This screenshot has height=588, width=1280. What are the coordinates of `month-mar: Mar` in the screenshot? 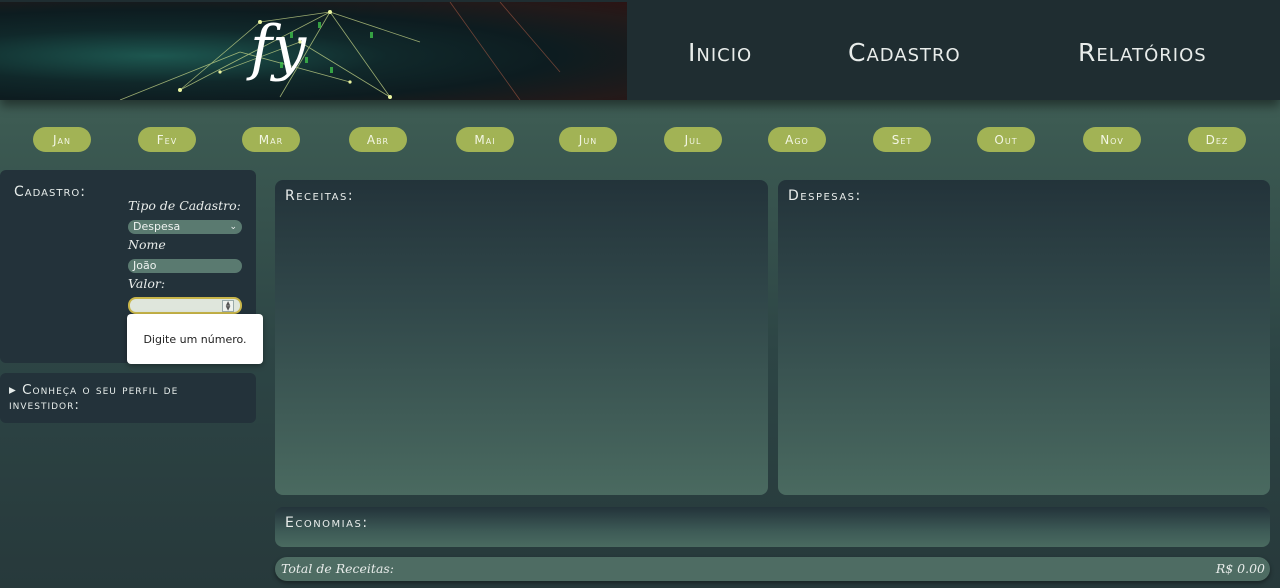 It's located at (271, 139).